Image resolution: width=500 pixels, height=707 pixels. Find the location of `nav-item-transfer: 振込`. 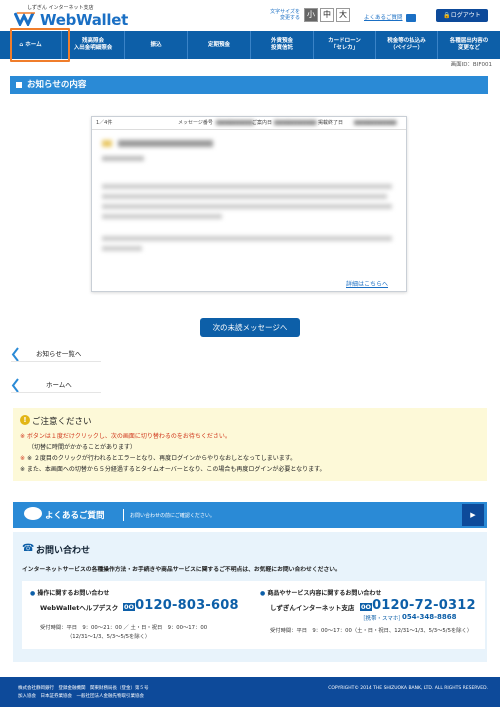

nav-item-transfer: 振込 is located at coordinates (156, 45).